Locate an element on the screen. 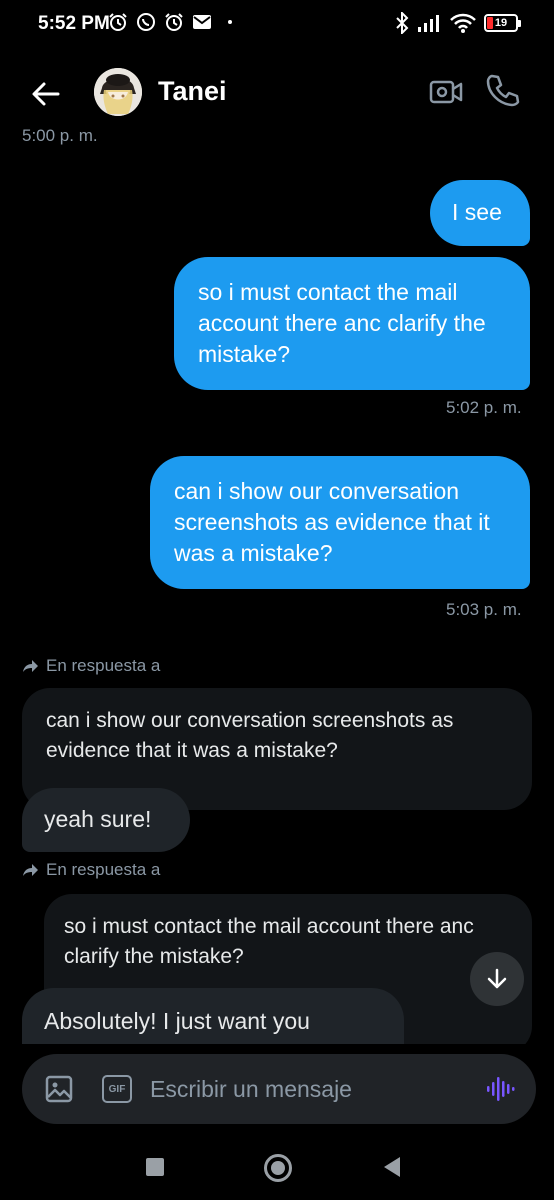 The image size is (554, 1200). recents-button is located at coordinates (155, 1167).